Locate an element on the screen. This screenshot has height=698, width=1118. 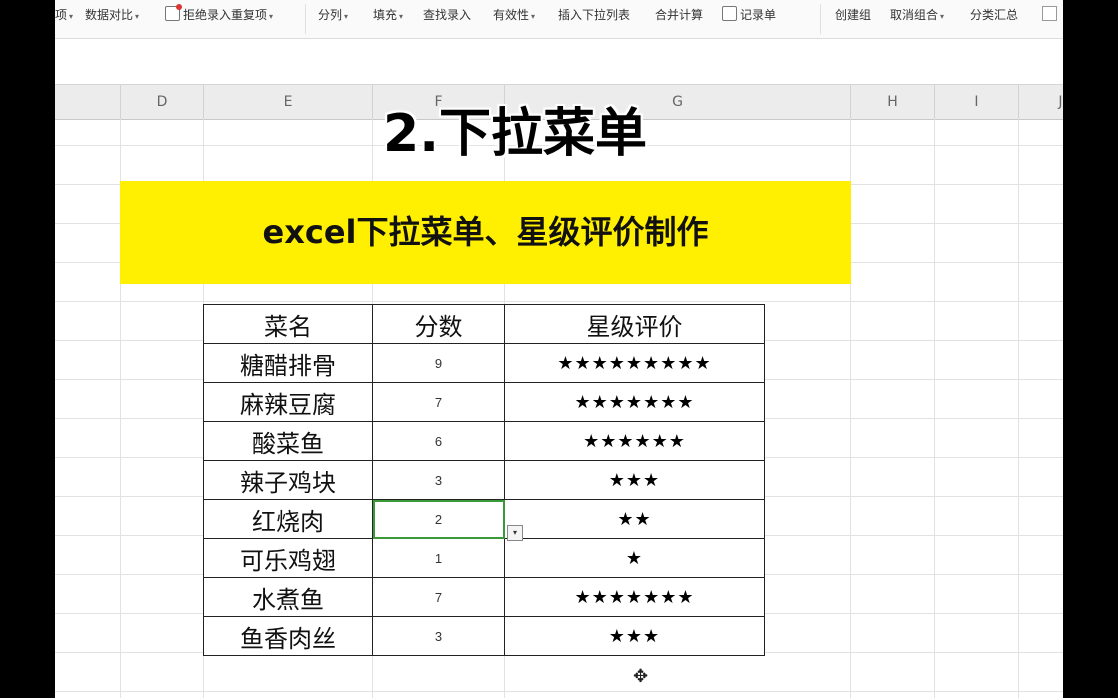
table-row: 酸菜鱼 6 ★★★★★★ is located at coordinates (484, 441).